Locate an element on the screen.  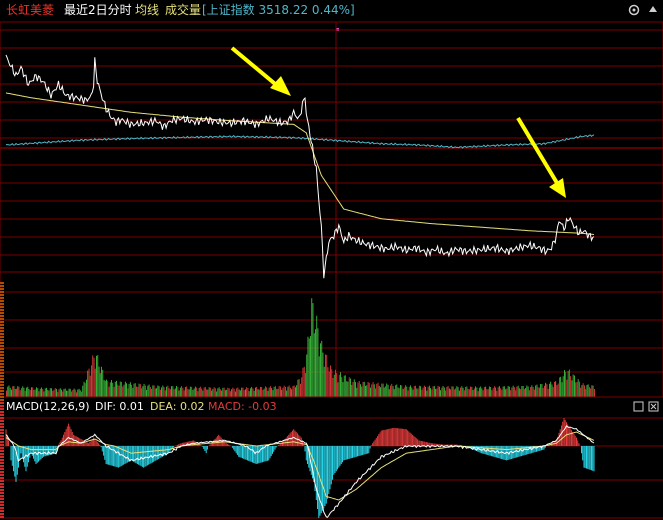
volume-label: 成交量 is located at coordinates (183, 9).